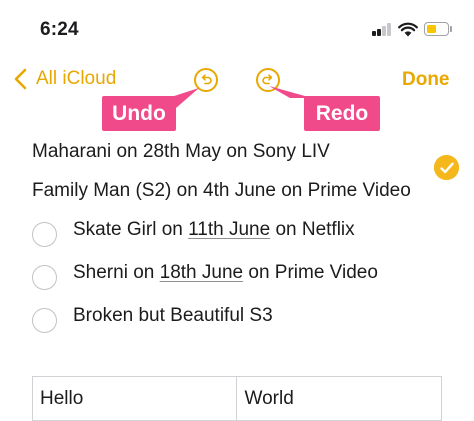 This screenshot has width=474, height=421. I want to click on table-cell: Hello, so click(134, 398).